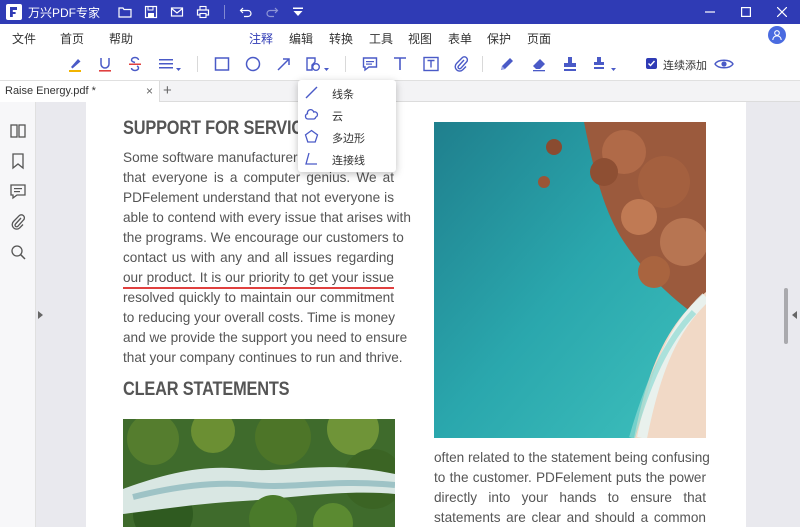  I want to click on menu-item-connected-line: 连接线, so click(347, 159).